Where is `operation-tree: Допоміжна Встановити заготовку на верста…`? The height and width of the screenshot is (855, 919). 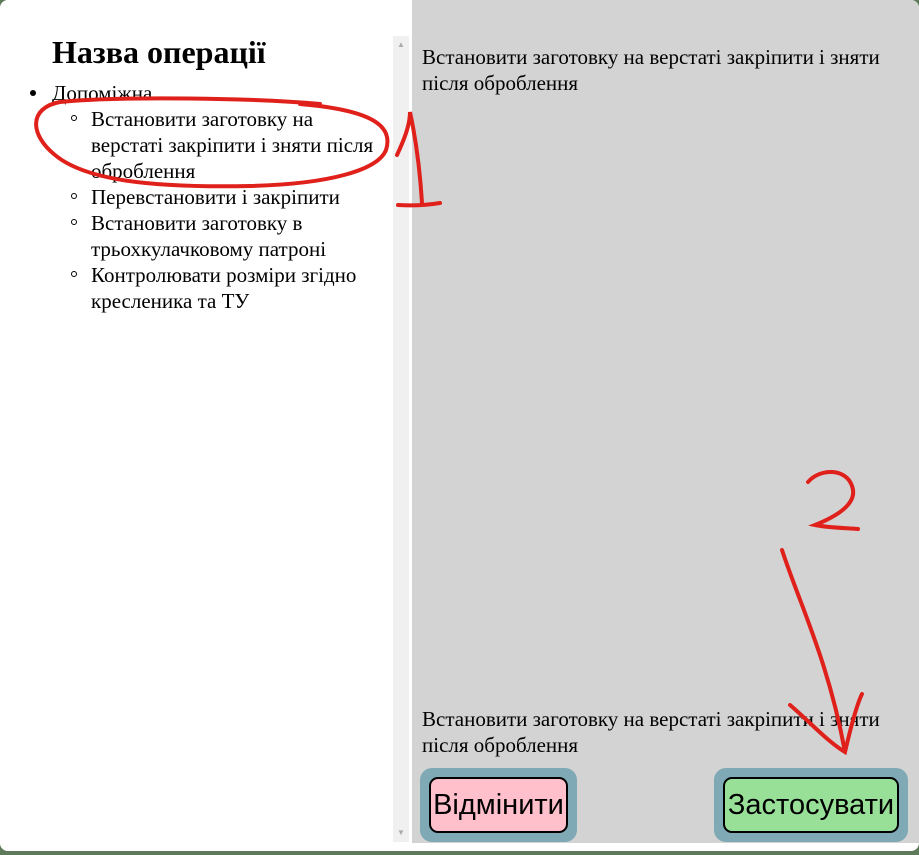
operation-tree: Допоміжна Встановити заготовку на верста… is located at coordinates (211, 197).